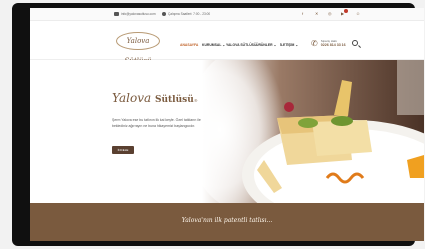  I want to click on twitter-icon: ✕, so click(316, 14).